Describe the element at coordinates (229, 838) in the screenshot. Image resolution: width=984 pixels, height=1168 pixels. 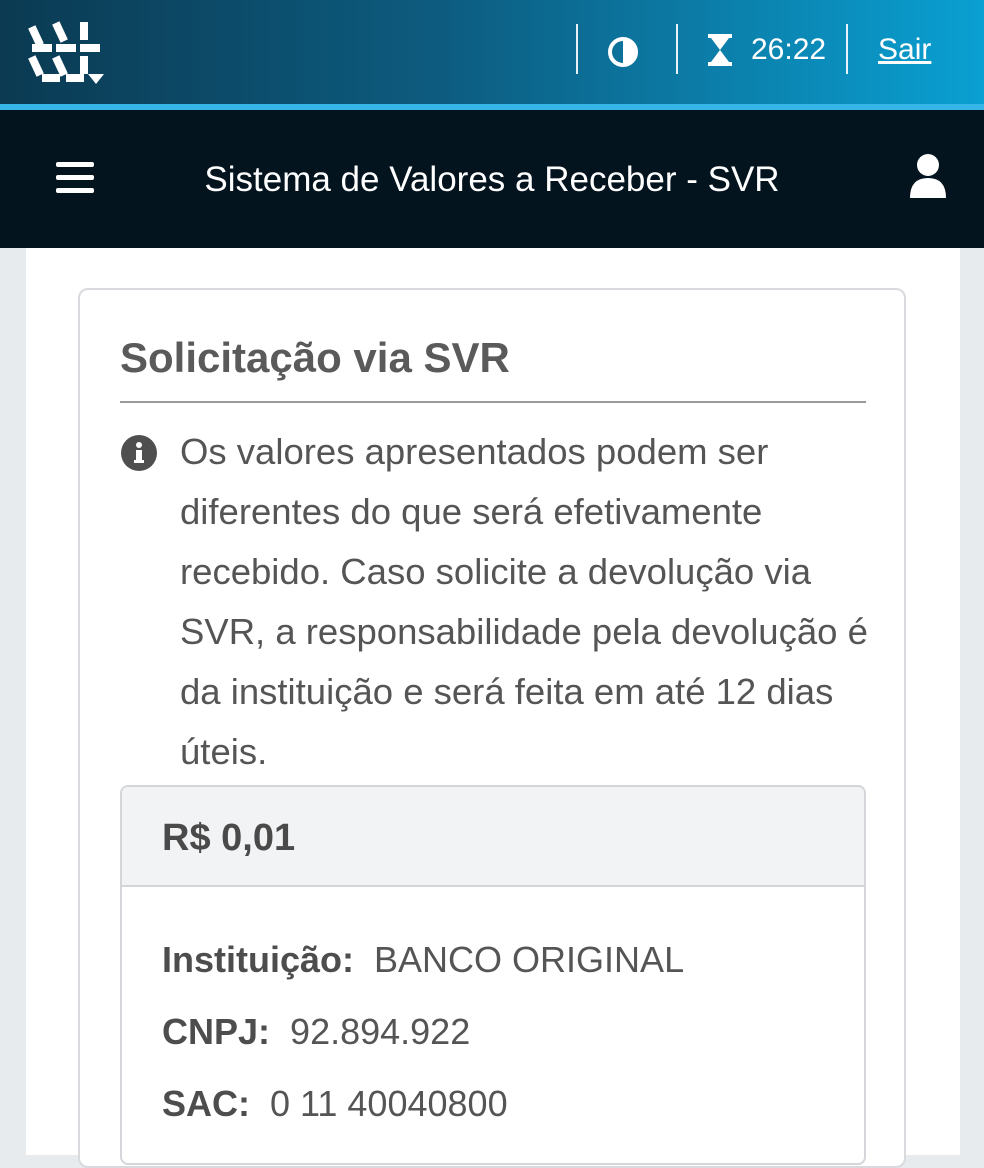
I see `value-amount: R$ 0,01` at that location.